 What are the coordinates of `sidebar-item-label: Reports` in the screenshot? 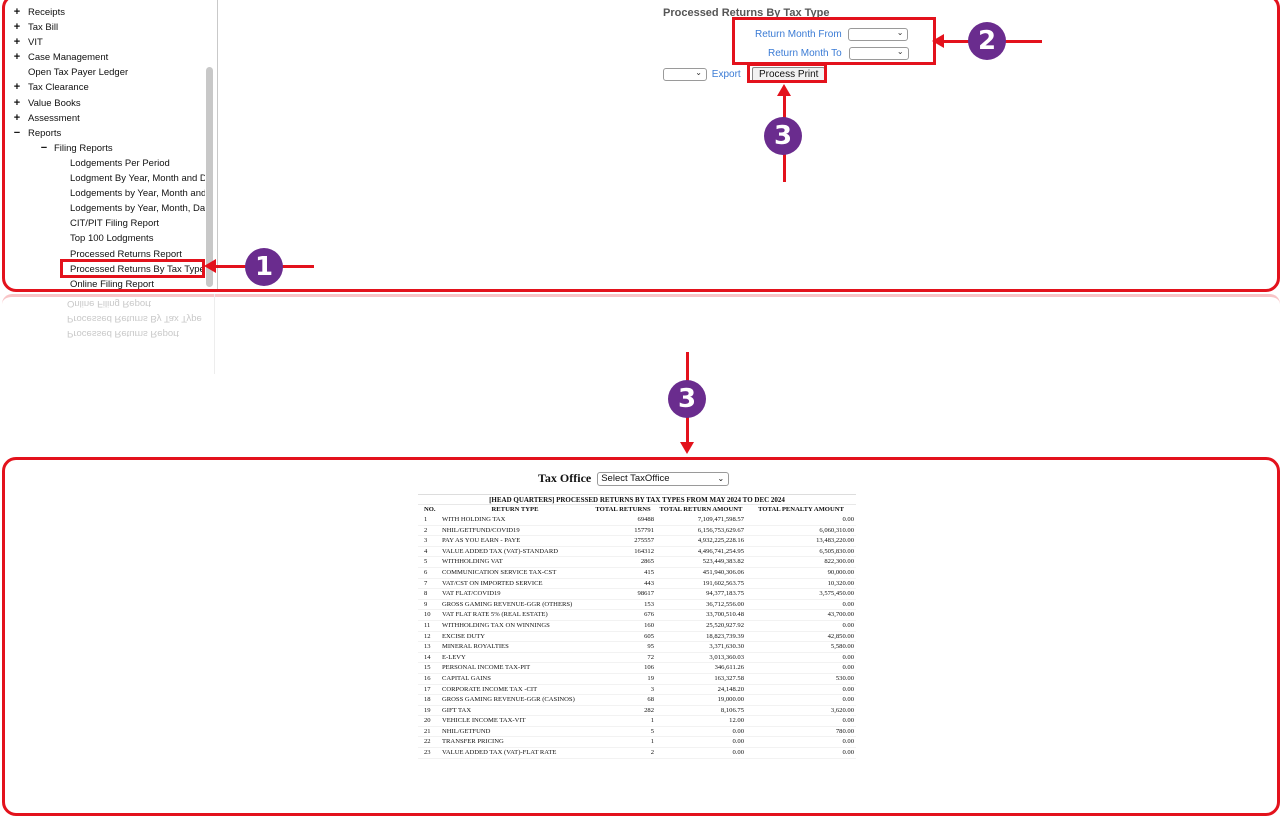 It's located at (45, 133).